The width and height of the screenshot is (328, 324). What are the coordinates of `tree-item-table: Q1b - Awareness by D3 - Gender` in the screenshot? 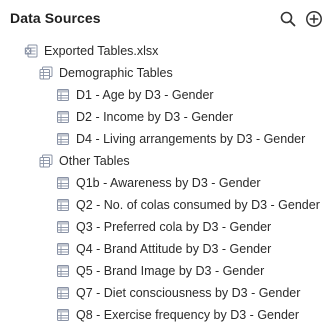 It's located at (164, 183).